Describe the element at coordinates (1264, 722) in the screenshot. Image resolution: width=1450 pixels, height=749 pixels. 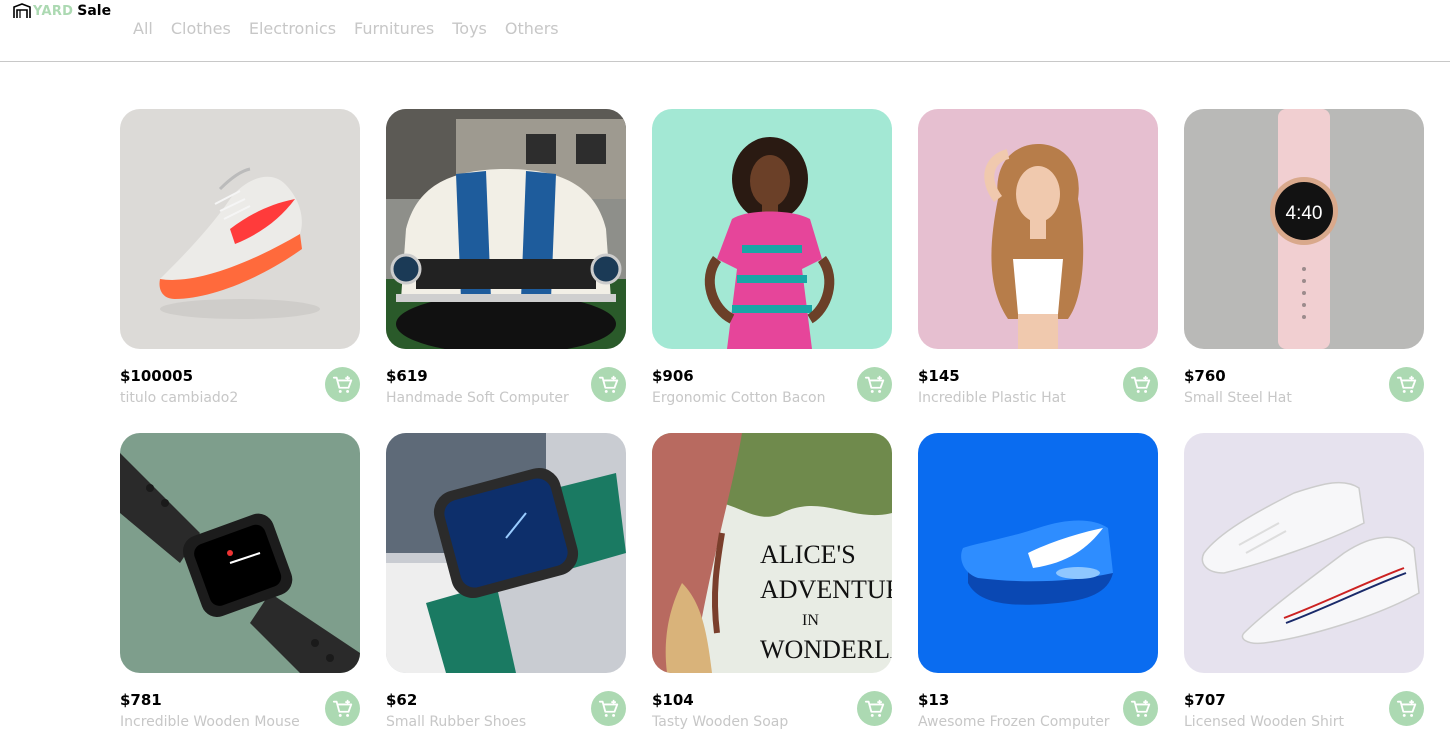
I see `product-name: Licensed Wooden Shirt` at that location.